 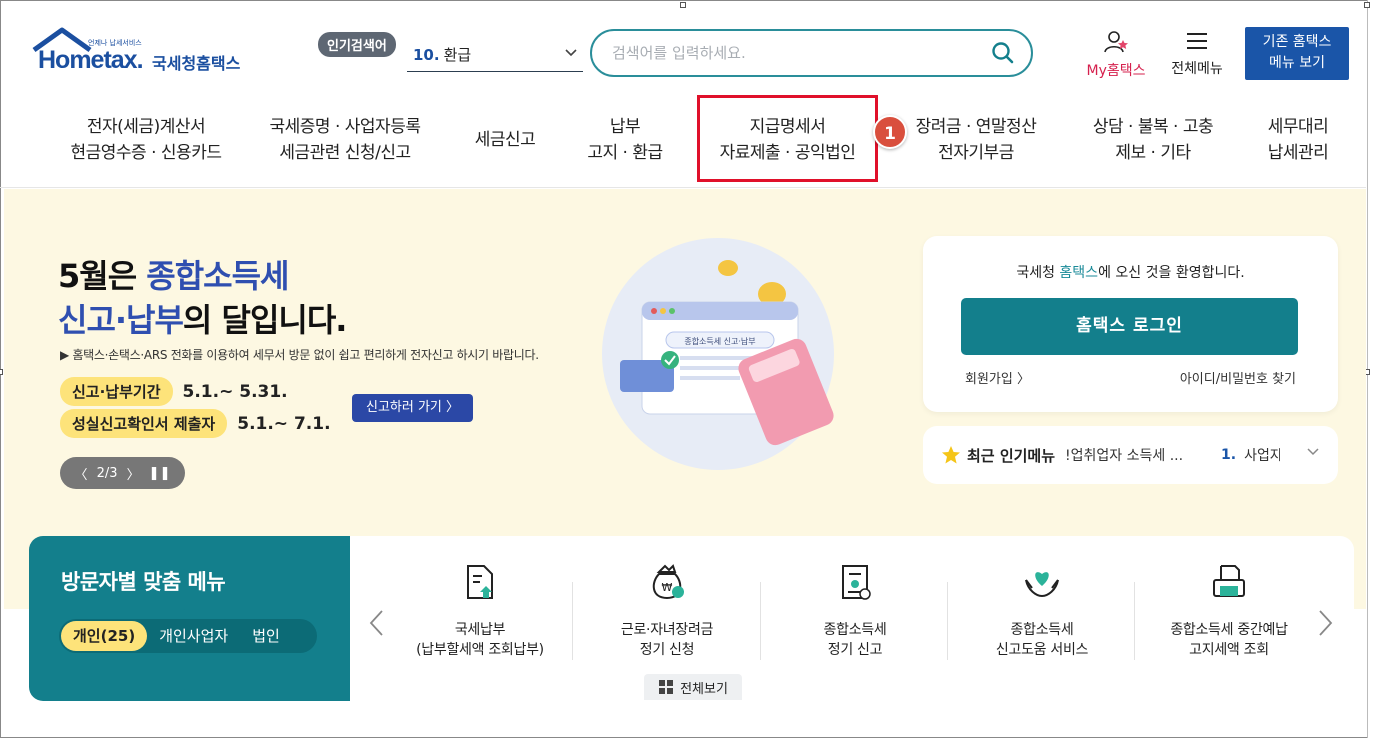 I want to click on search-box, so click(x=811, y=53).